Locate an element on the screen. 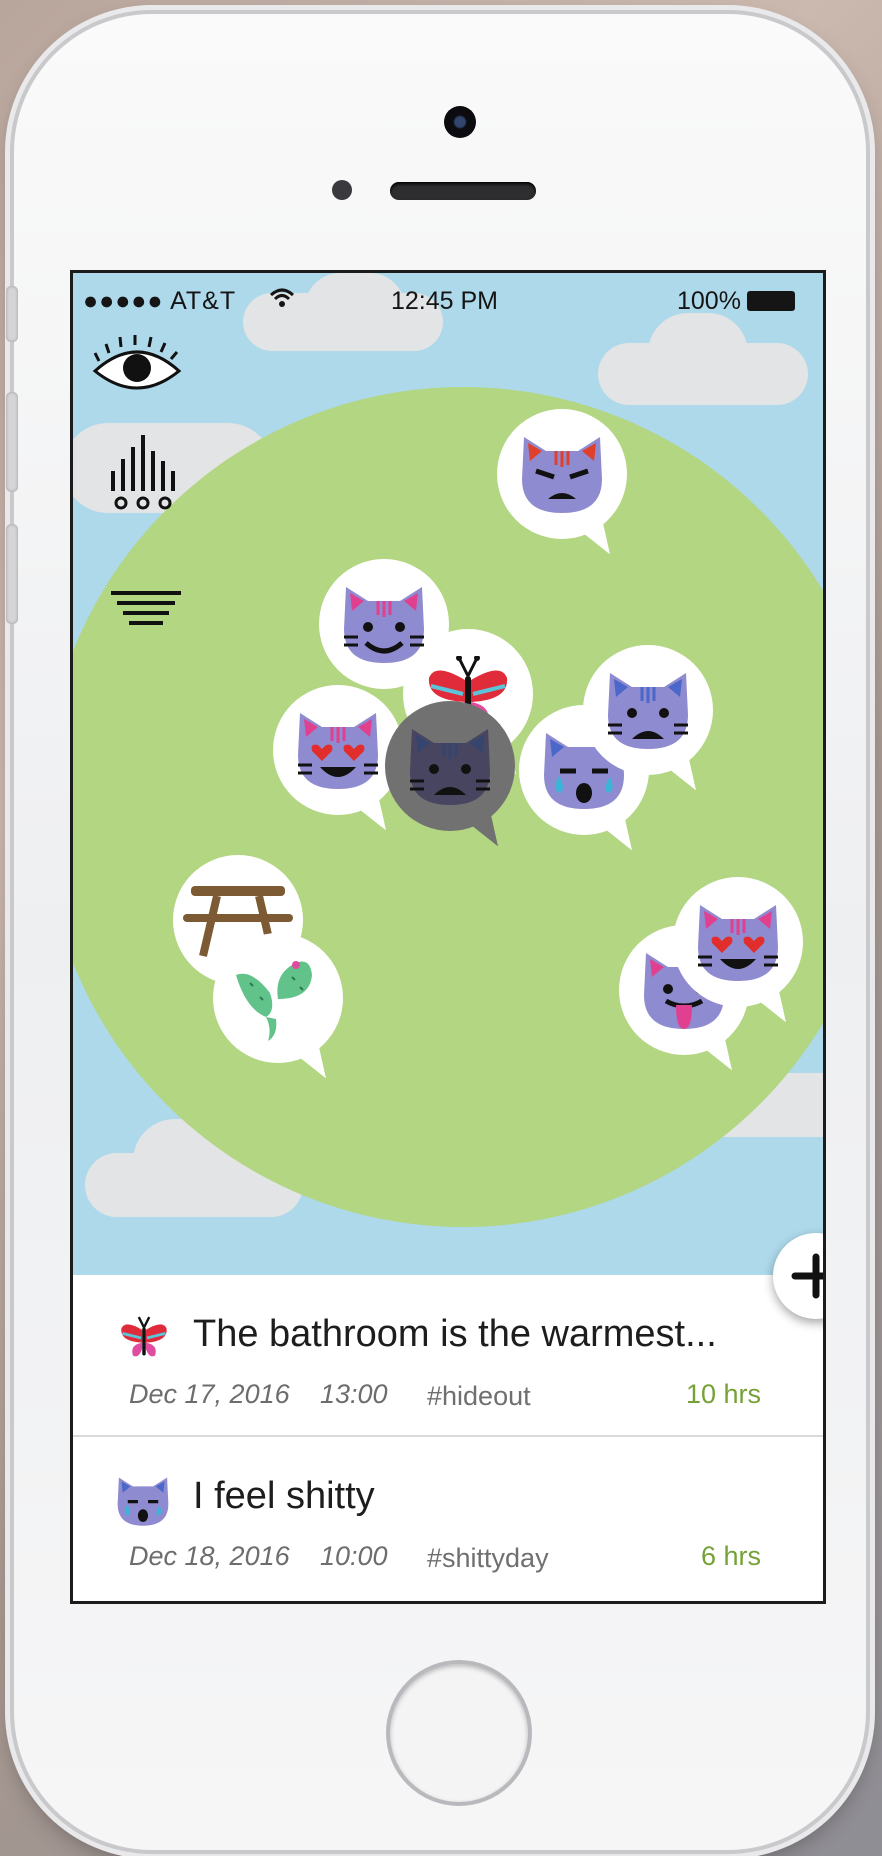 This screenshot has height=1856, width=882. map-bubble-heart-eyes-cat is located at coordinates (338, 750).